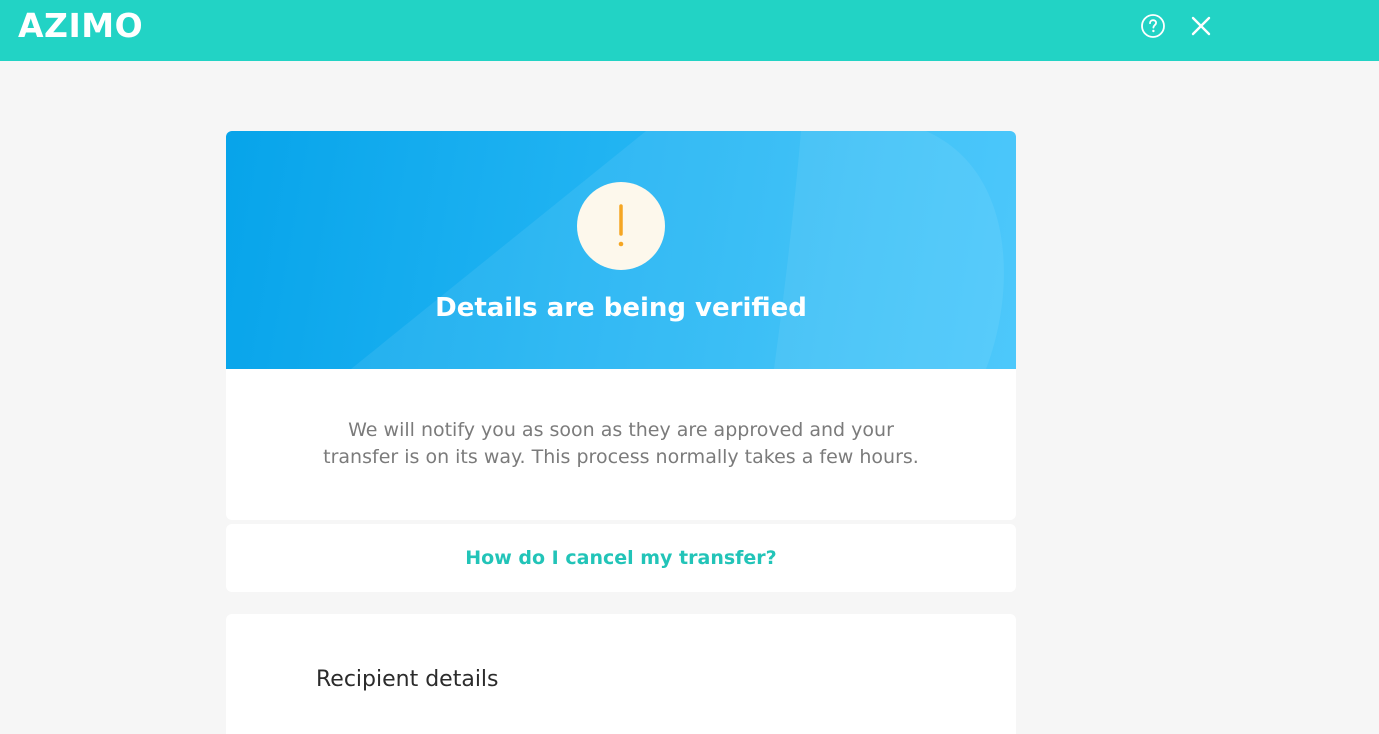 This screenshot has height=734, width=1379. What do you see at coordinates (407, 679) in the screenshot?
I see `recipient-section-title: Recipient details` at bounding box center [407, 679].